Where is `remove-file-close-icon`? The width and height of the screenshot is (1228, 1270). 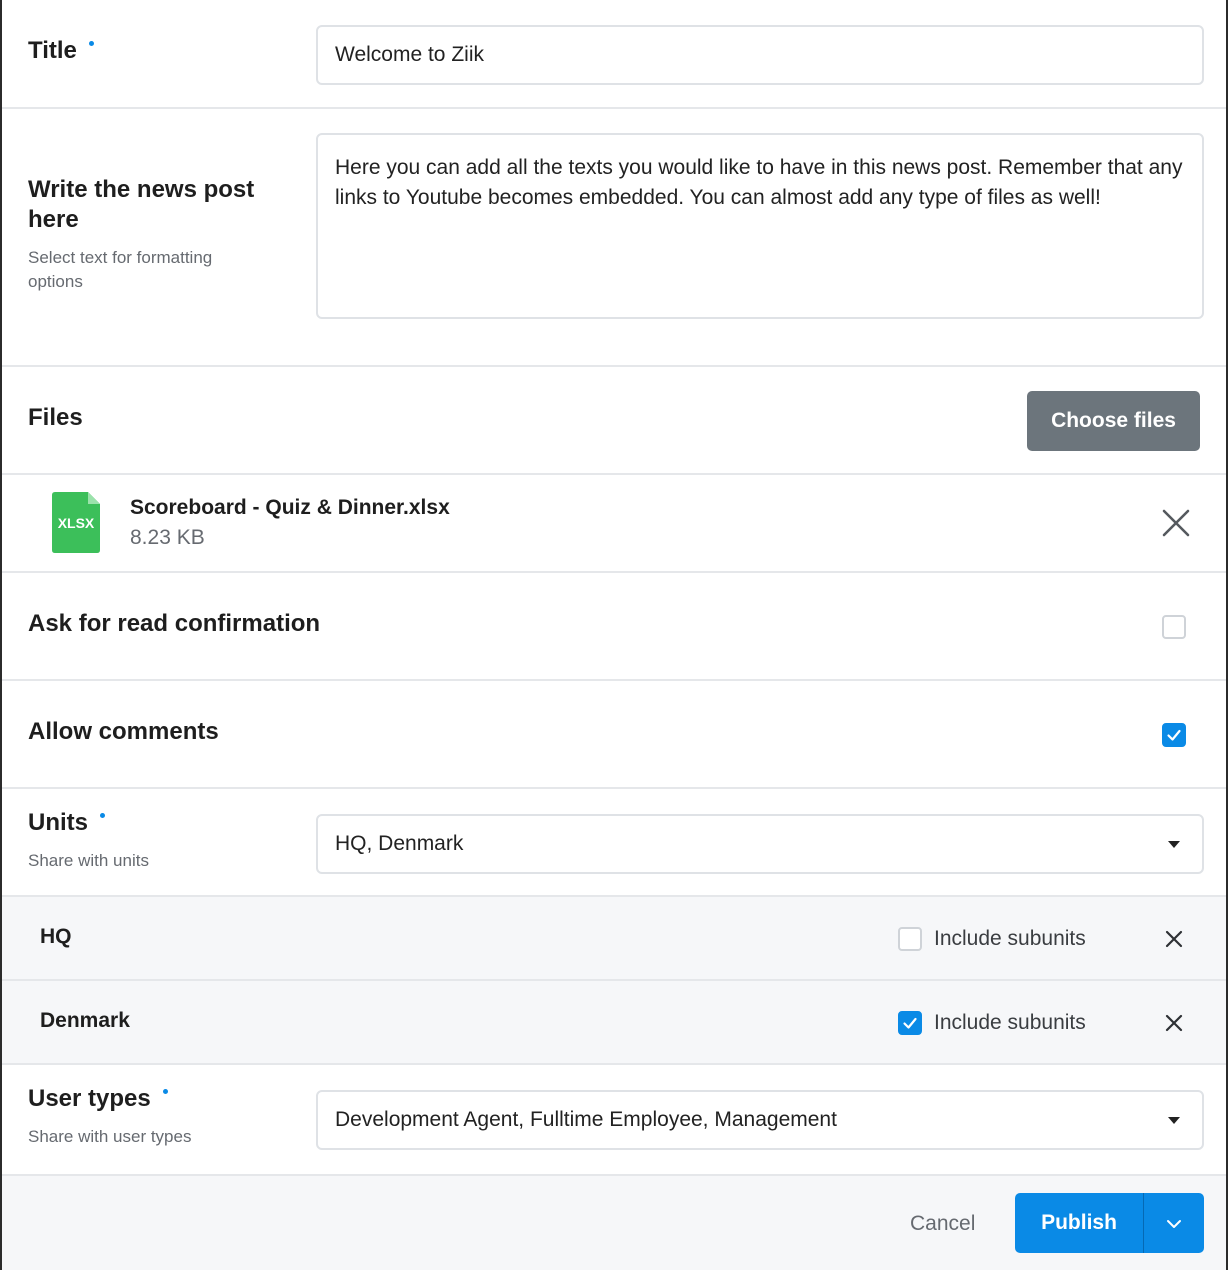 remove-file-close-icon is located at coordinates (1176, 523).